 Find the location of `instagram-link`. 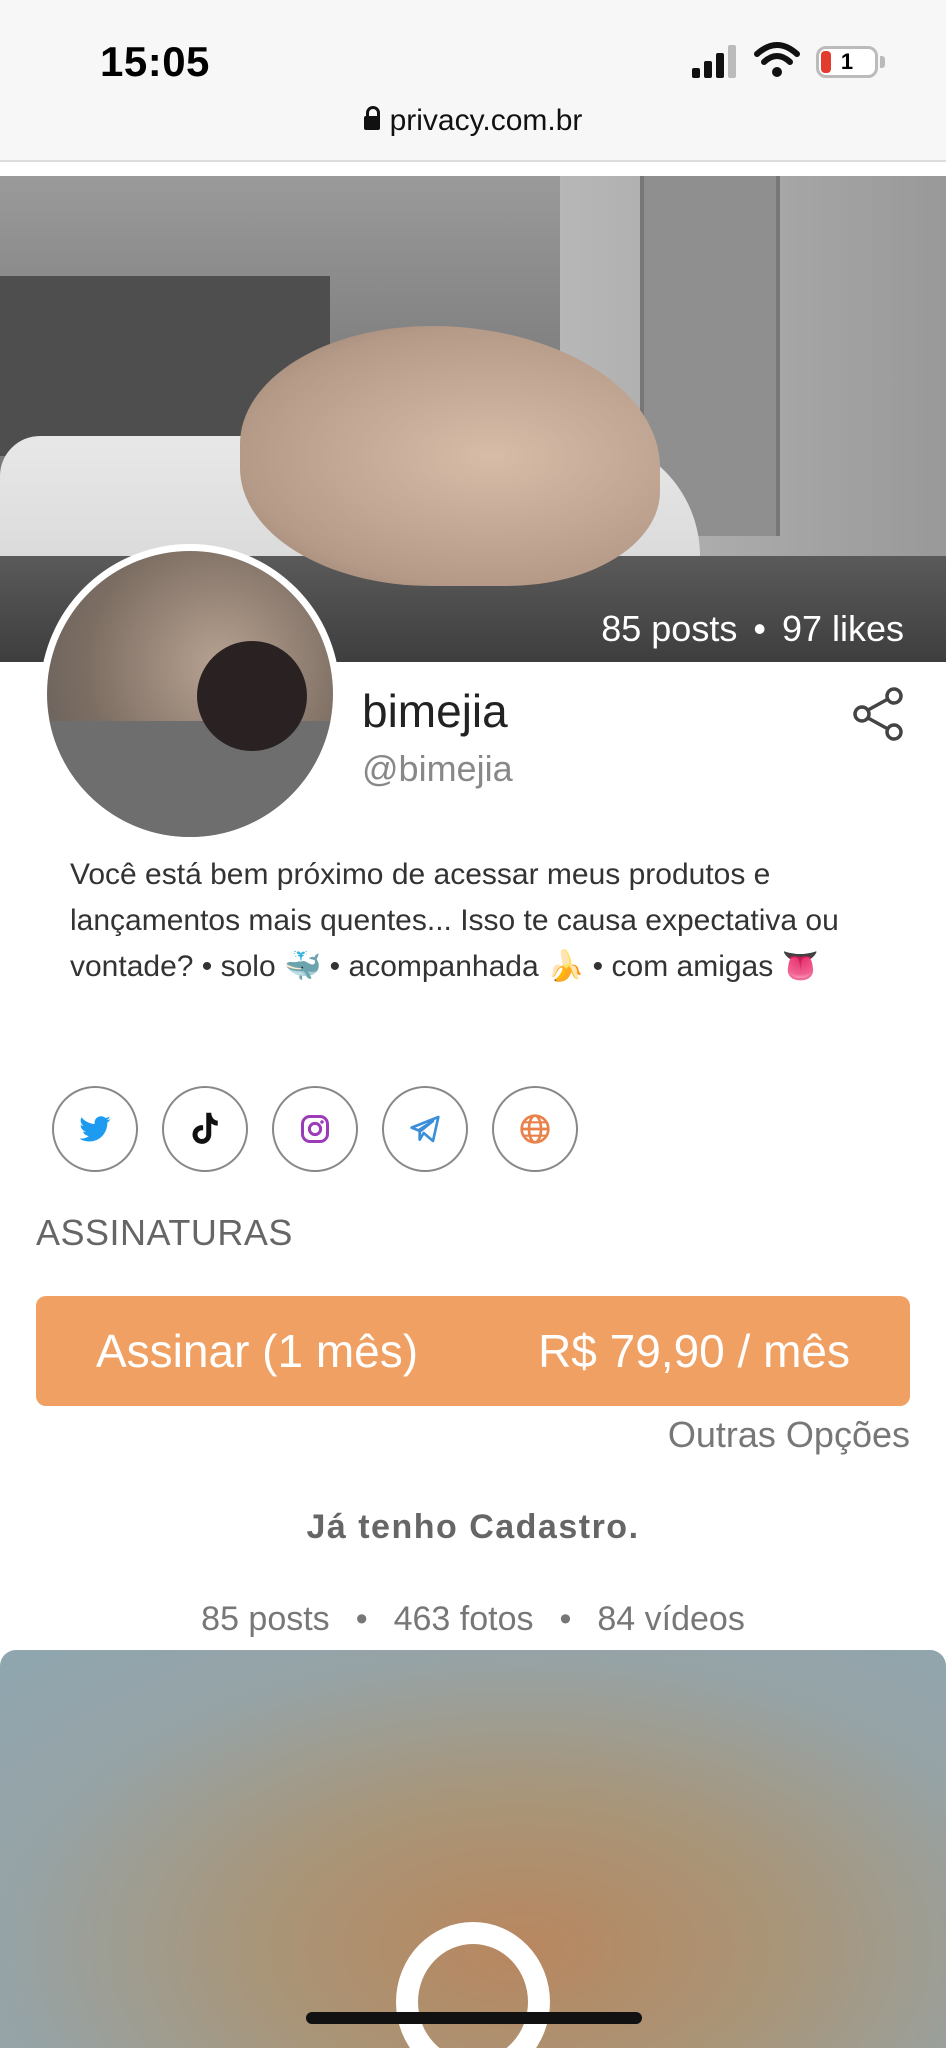

instagram-link is located at coordinates (315, 1129).